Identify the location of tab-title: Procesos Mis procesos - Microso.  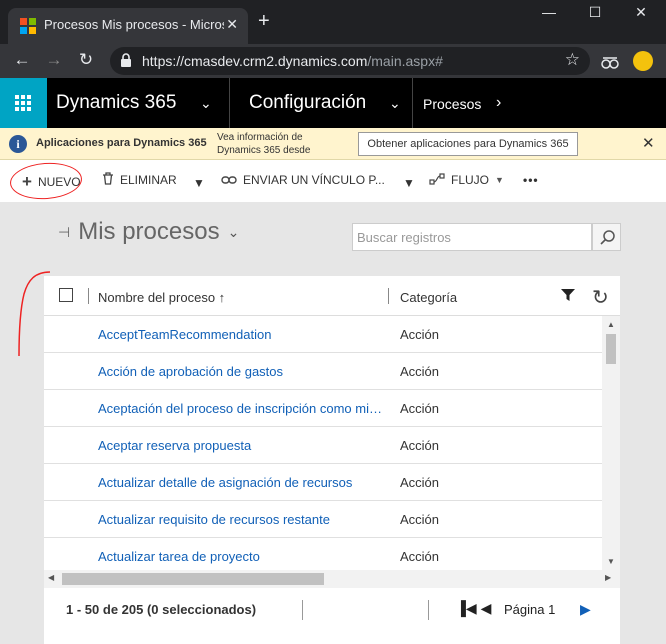
(134, 24).